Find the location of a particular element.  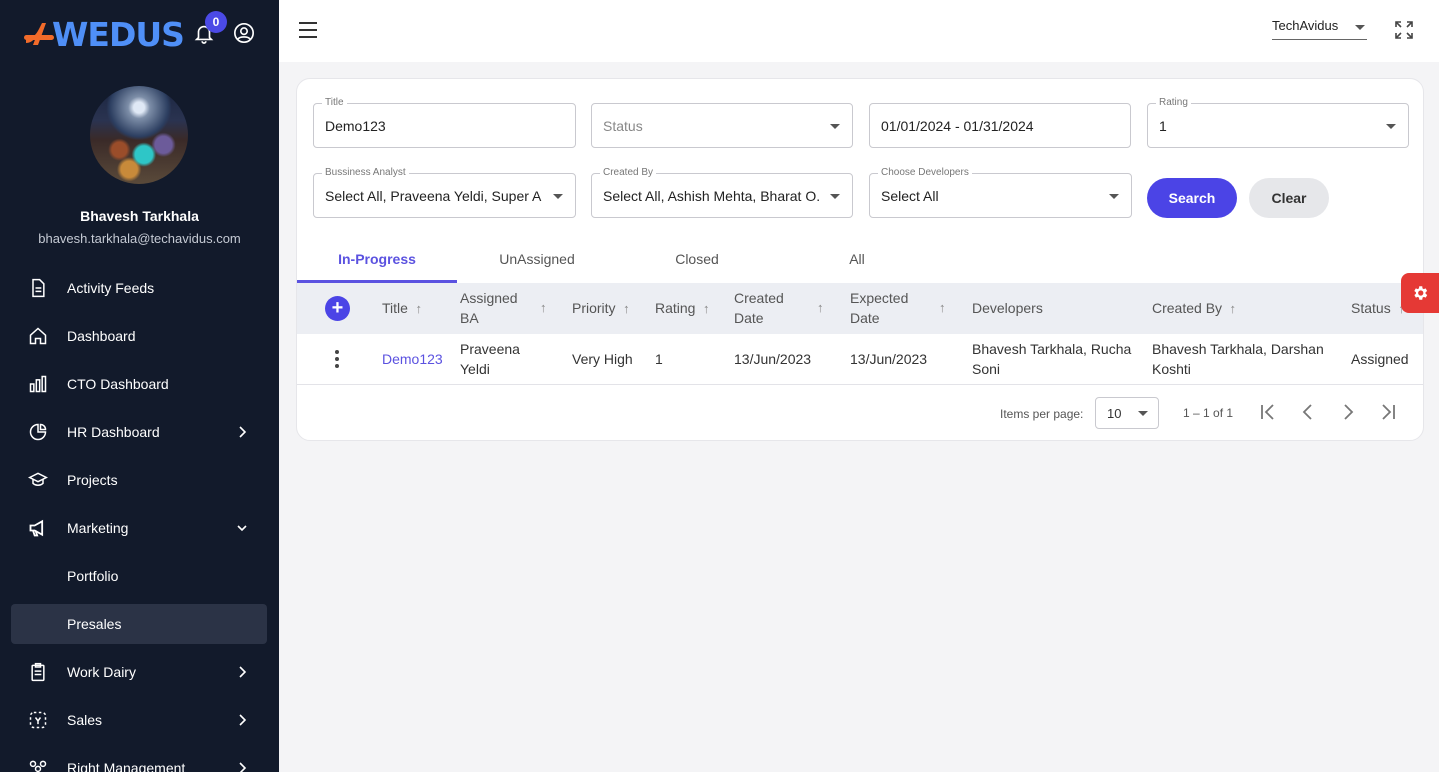

sidebar-item-activity-feeds: Activity Feeds is located at coordinates (139, 288).